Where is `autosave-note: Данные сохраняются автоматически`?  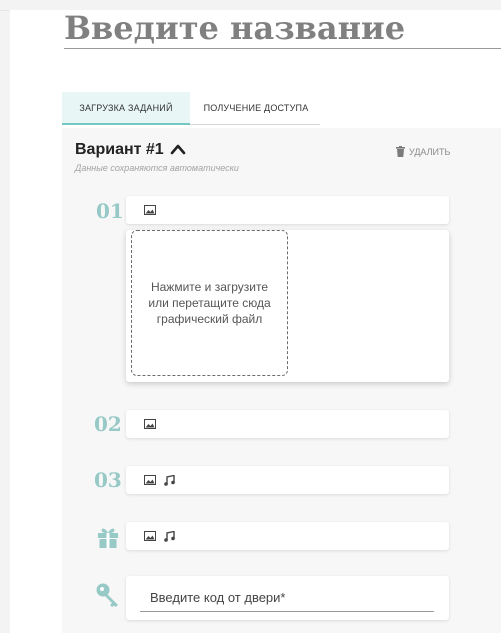 autosave-note: Данные сохраняются автоматически is located at coordinates (157, 168).